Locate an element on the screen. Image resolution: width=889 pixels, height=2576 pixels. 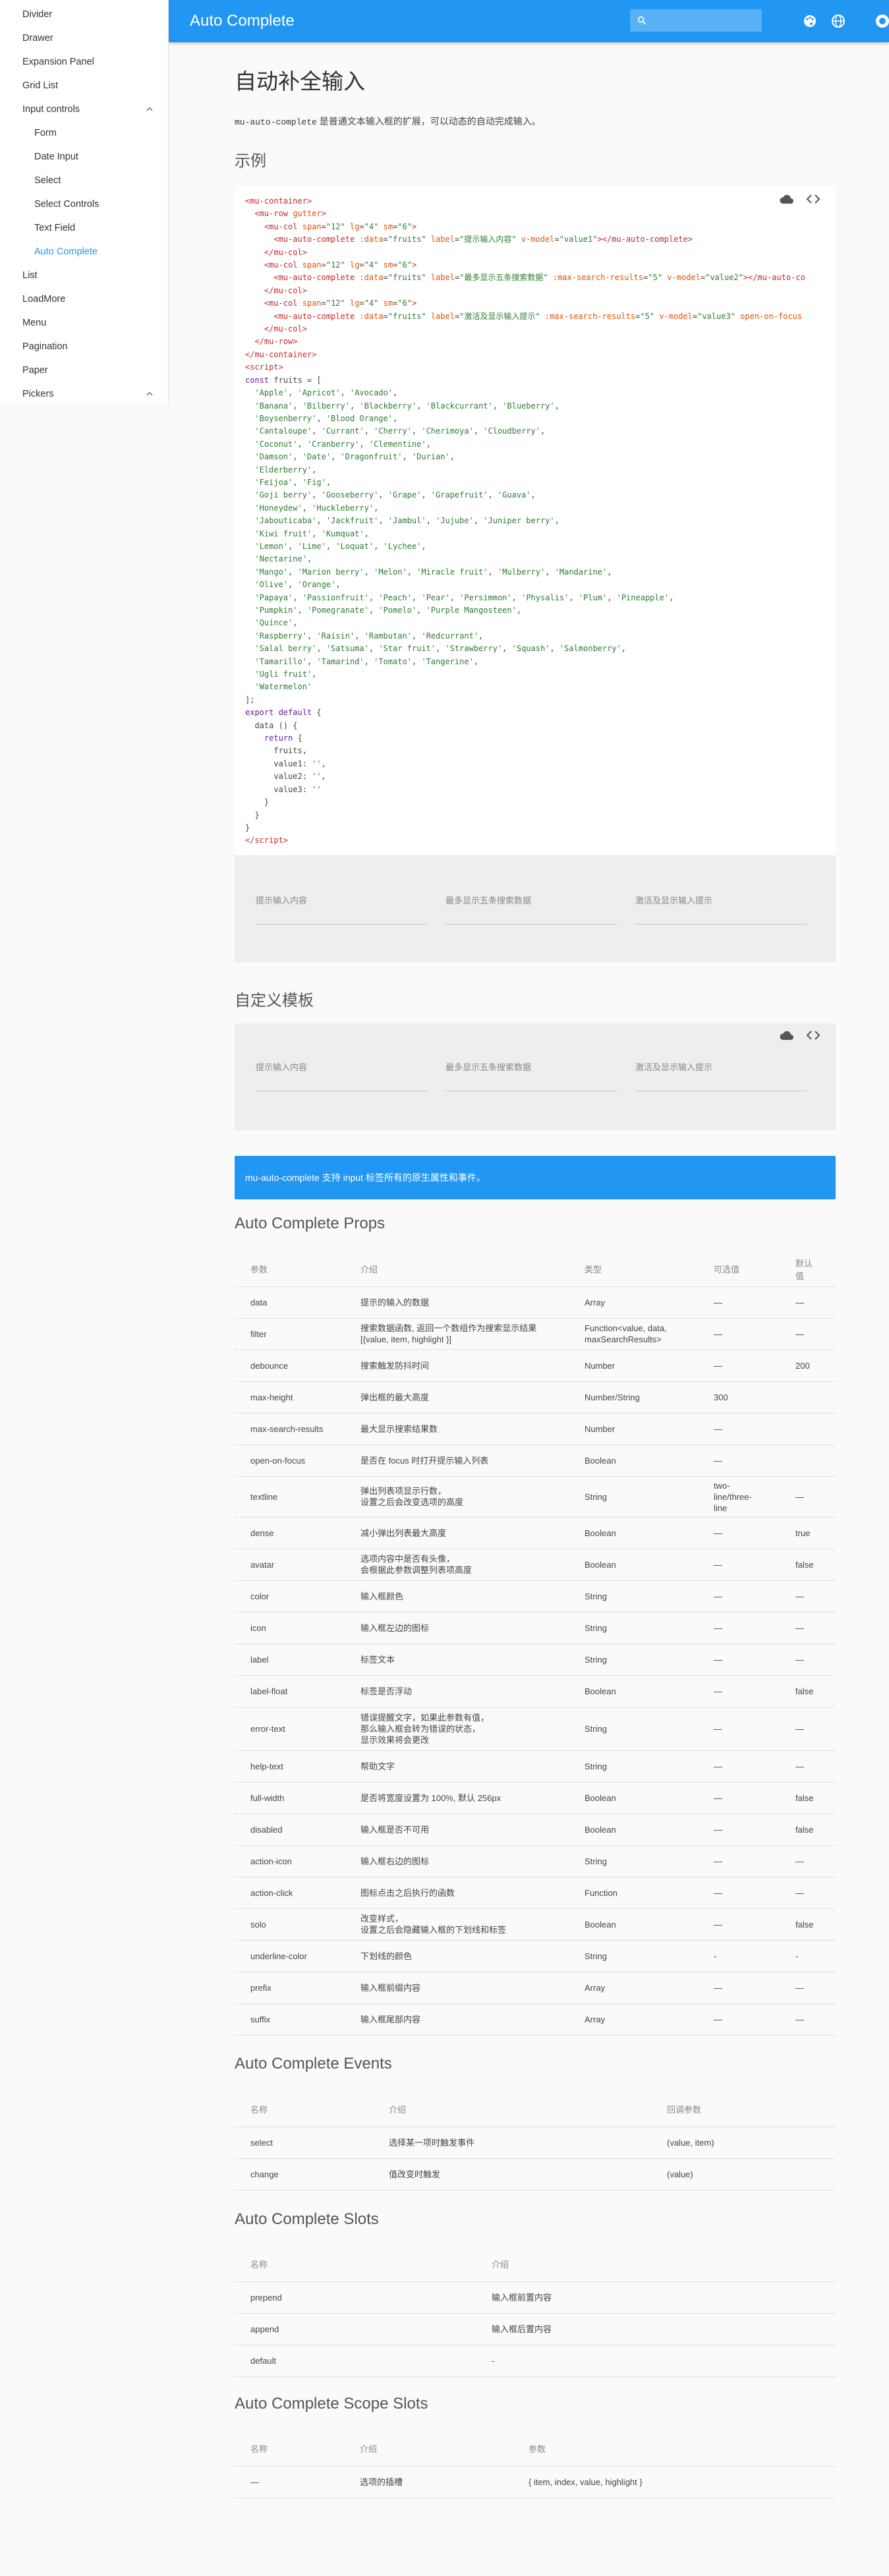
column-header: 可选值 is located at coordinates (739, 1270).